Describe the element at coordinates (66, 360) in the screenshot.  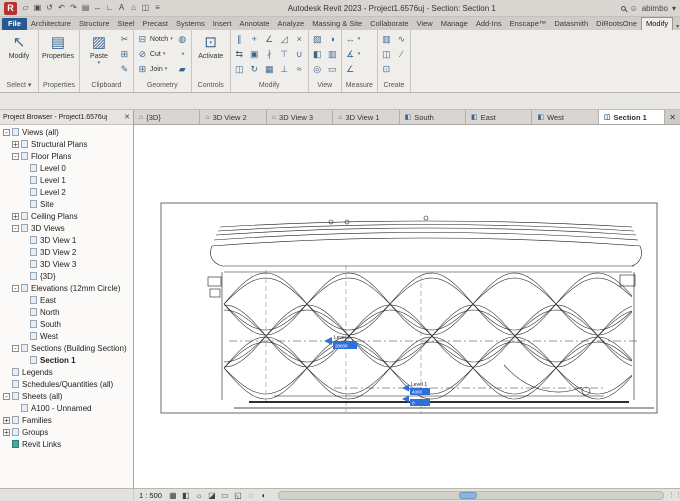
I see `browser-item-section-1: Section 1` at that location.